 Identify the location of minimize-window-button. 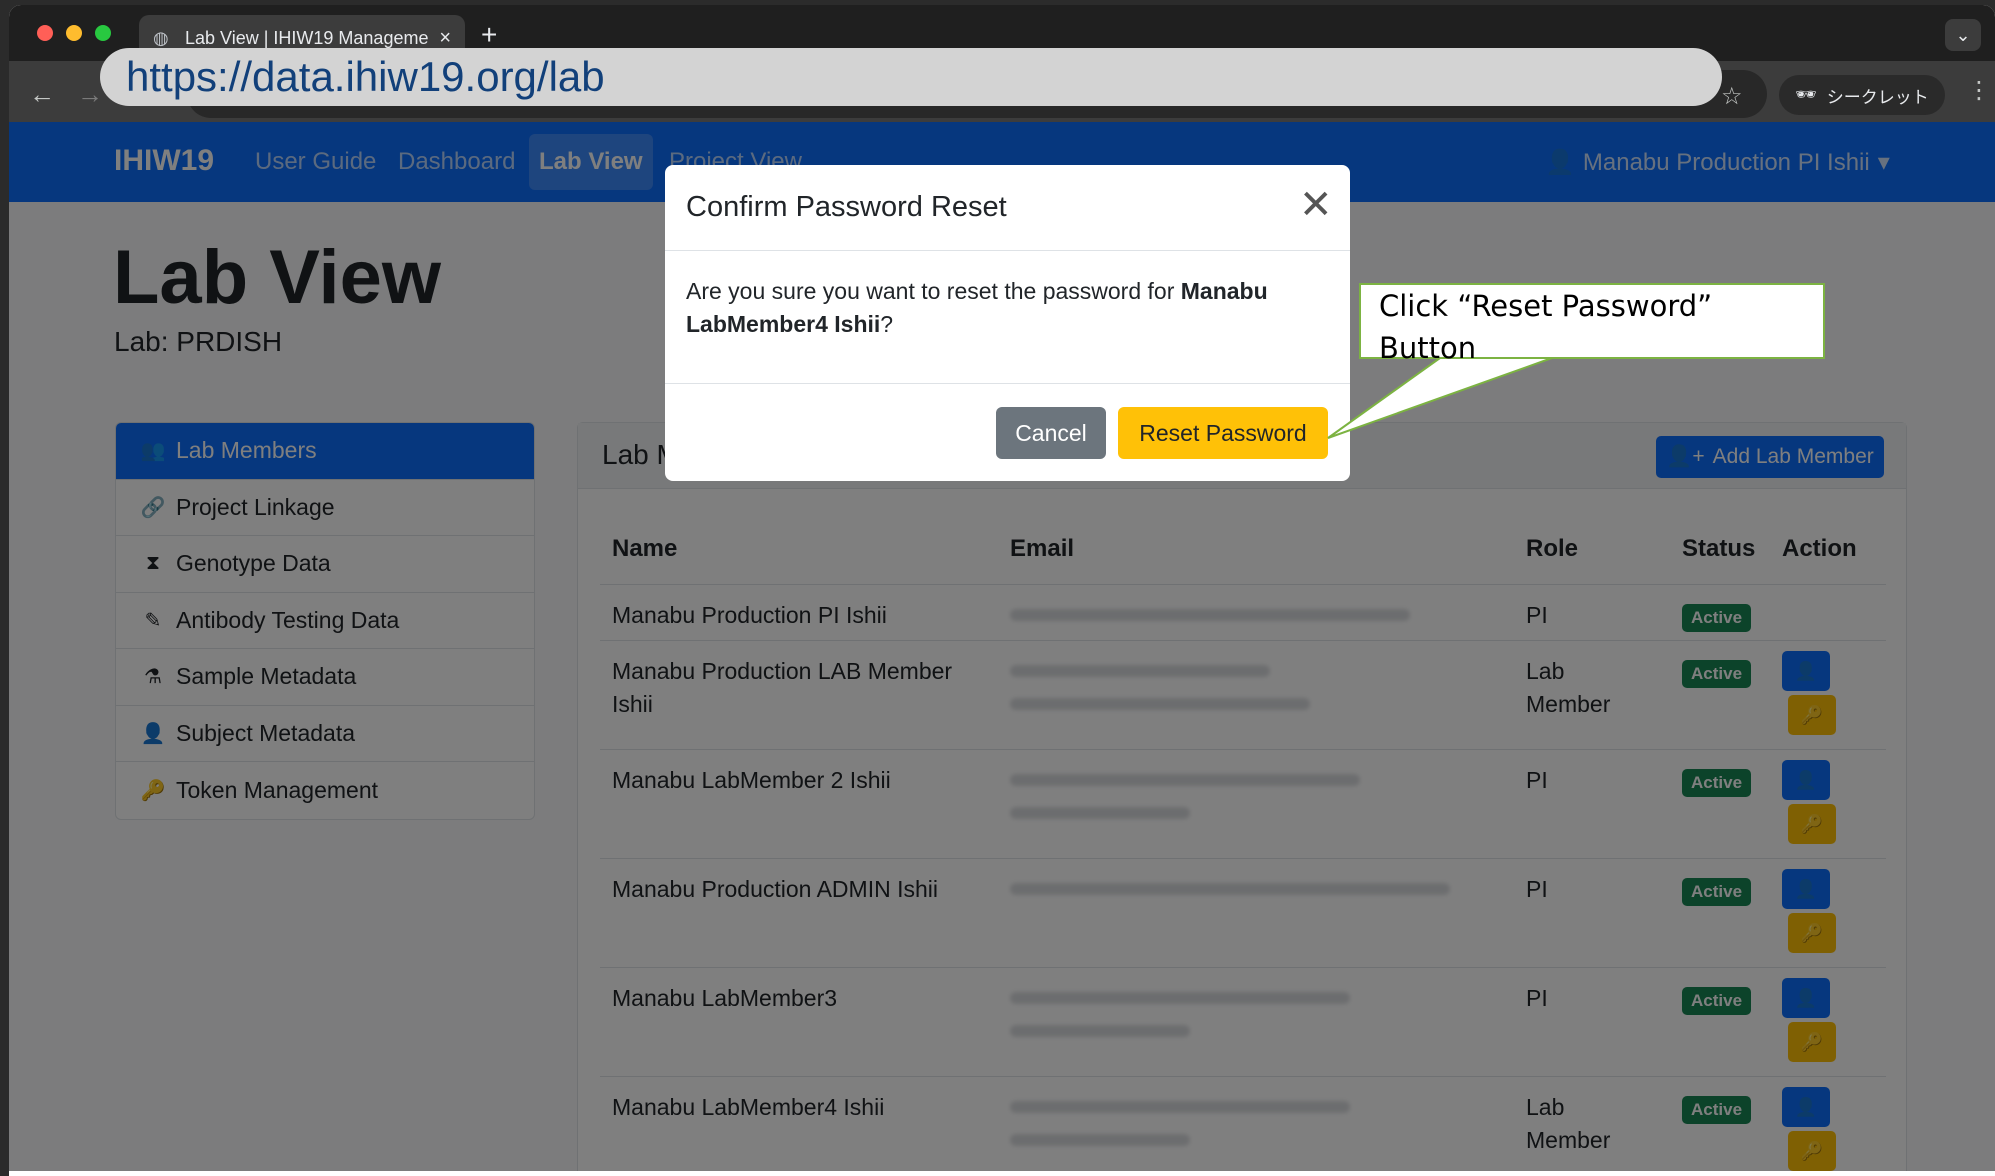
(74, 33).